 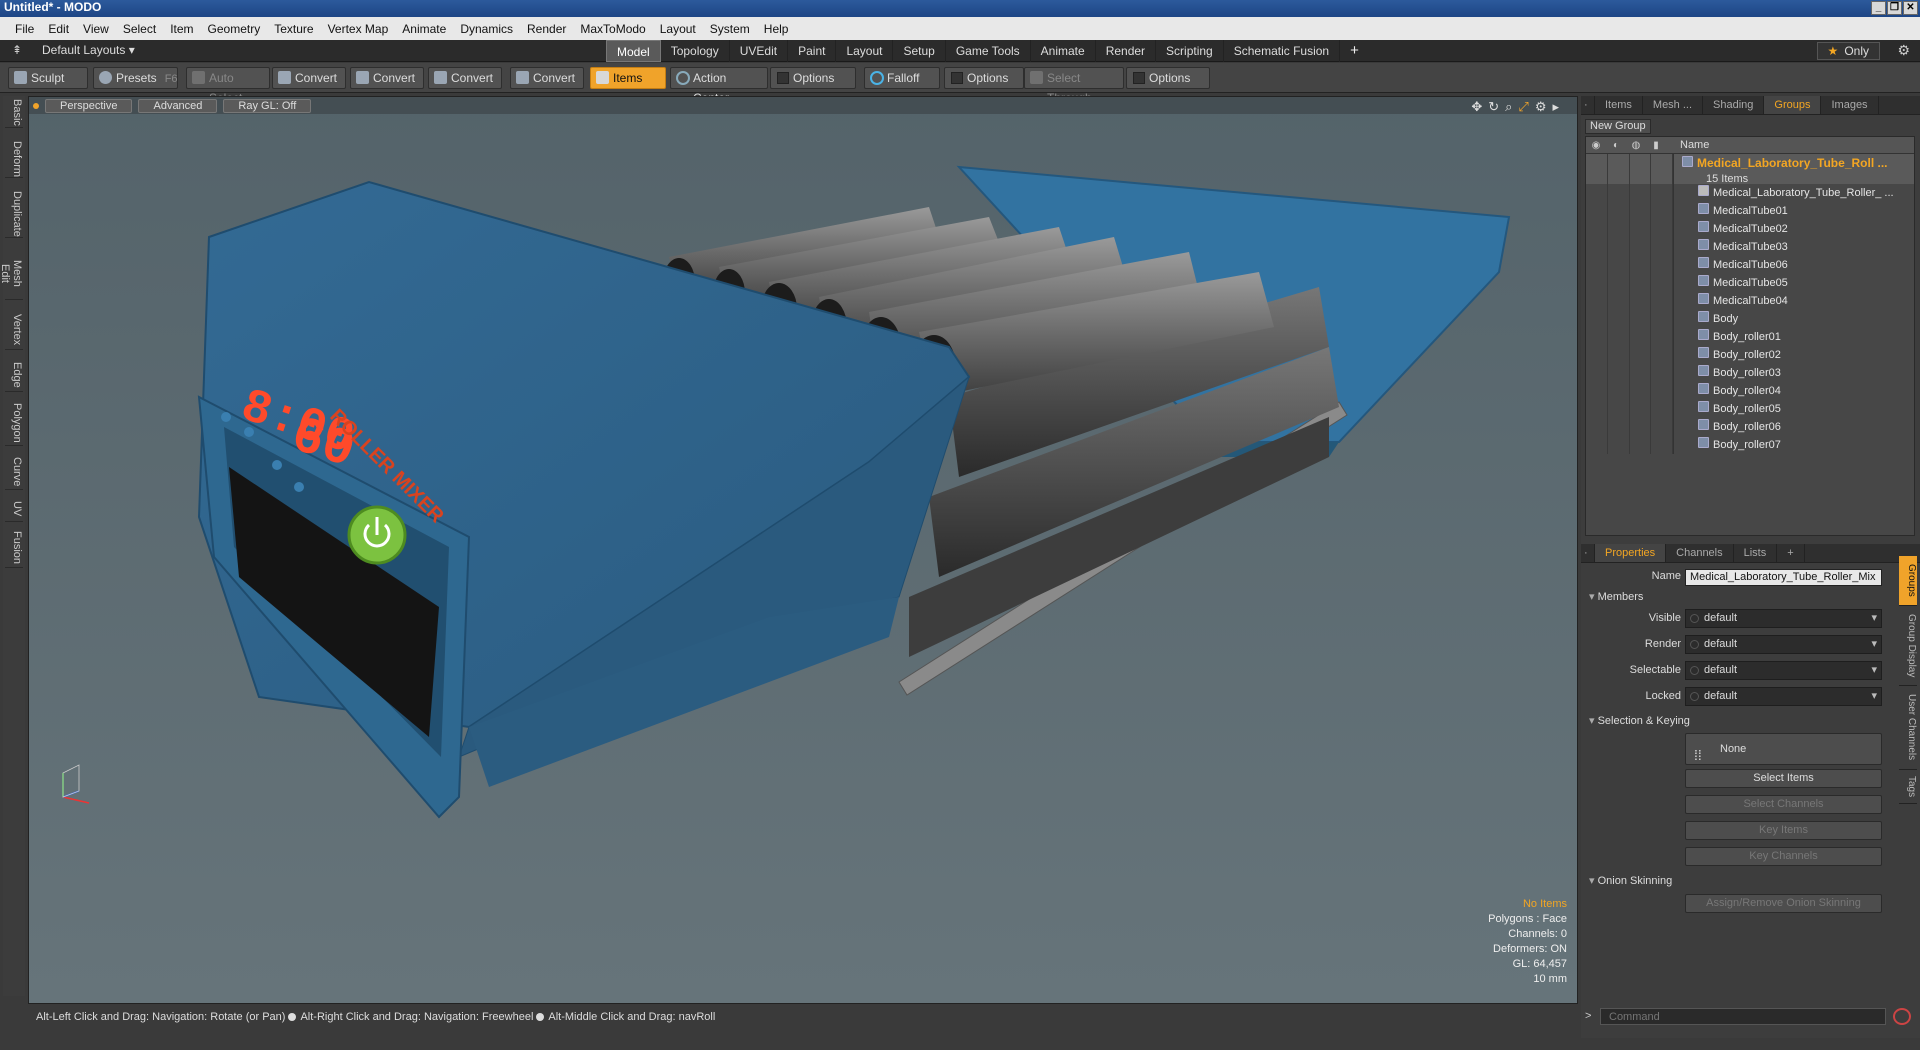 What do you see at coordinates (719, 86) in the screenshot?
I see `action-center-button: Action Center` at bounding box center [719, 86].